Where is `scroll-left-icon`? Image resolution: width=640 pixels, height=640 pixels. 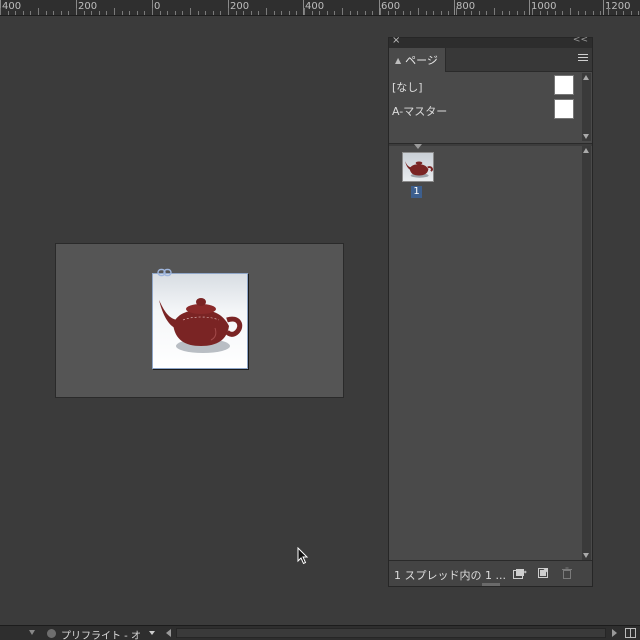
scroll-left-icon is located at coordinates (168, 633).